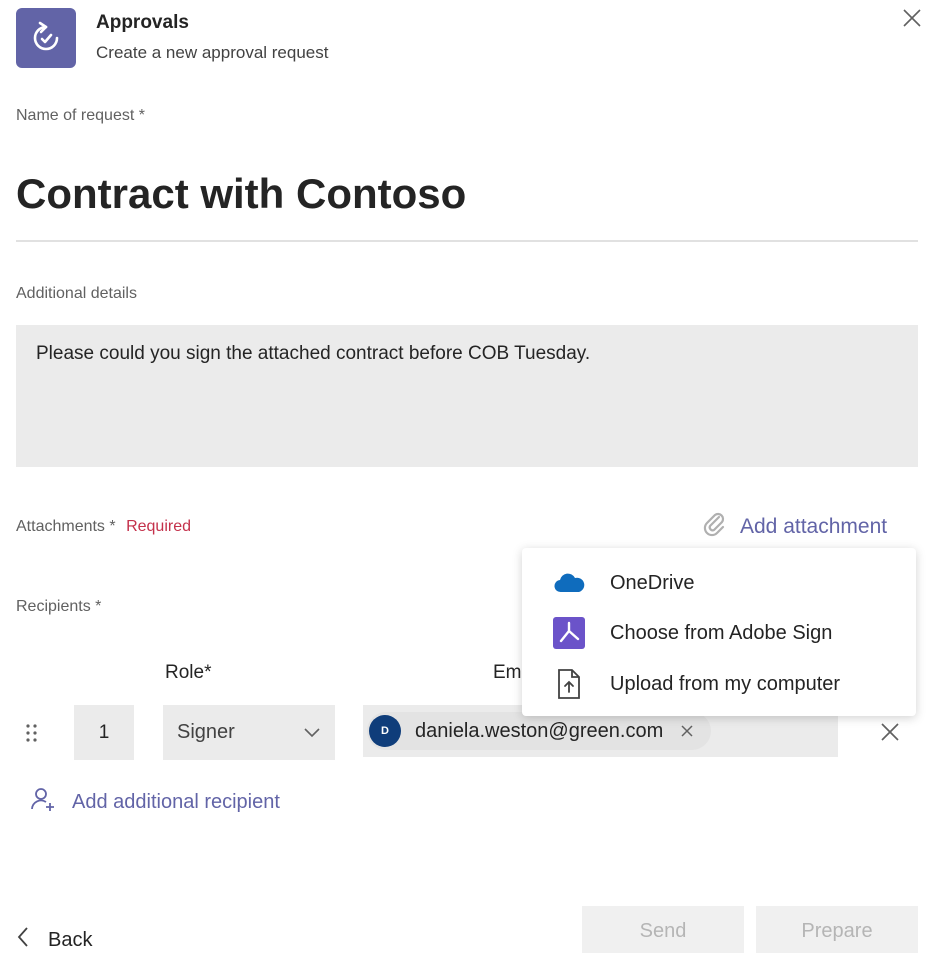 The image size is (929, 953). What do you see at coordinates (76, 293) in the screenshot?
I see `additional-details-label: Additional details` at bounding box center [76, 293].